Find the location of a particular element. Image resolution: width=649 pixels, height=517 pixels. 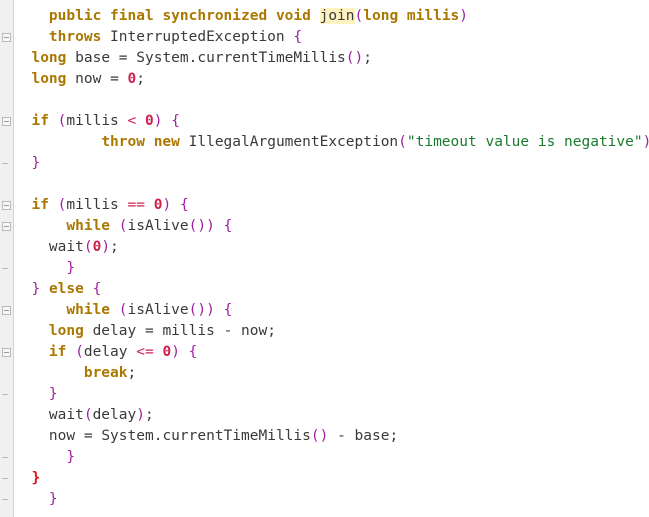

code-line: wait(0); is located at coordinates (331, 247).